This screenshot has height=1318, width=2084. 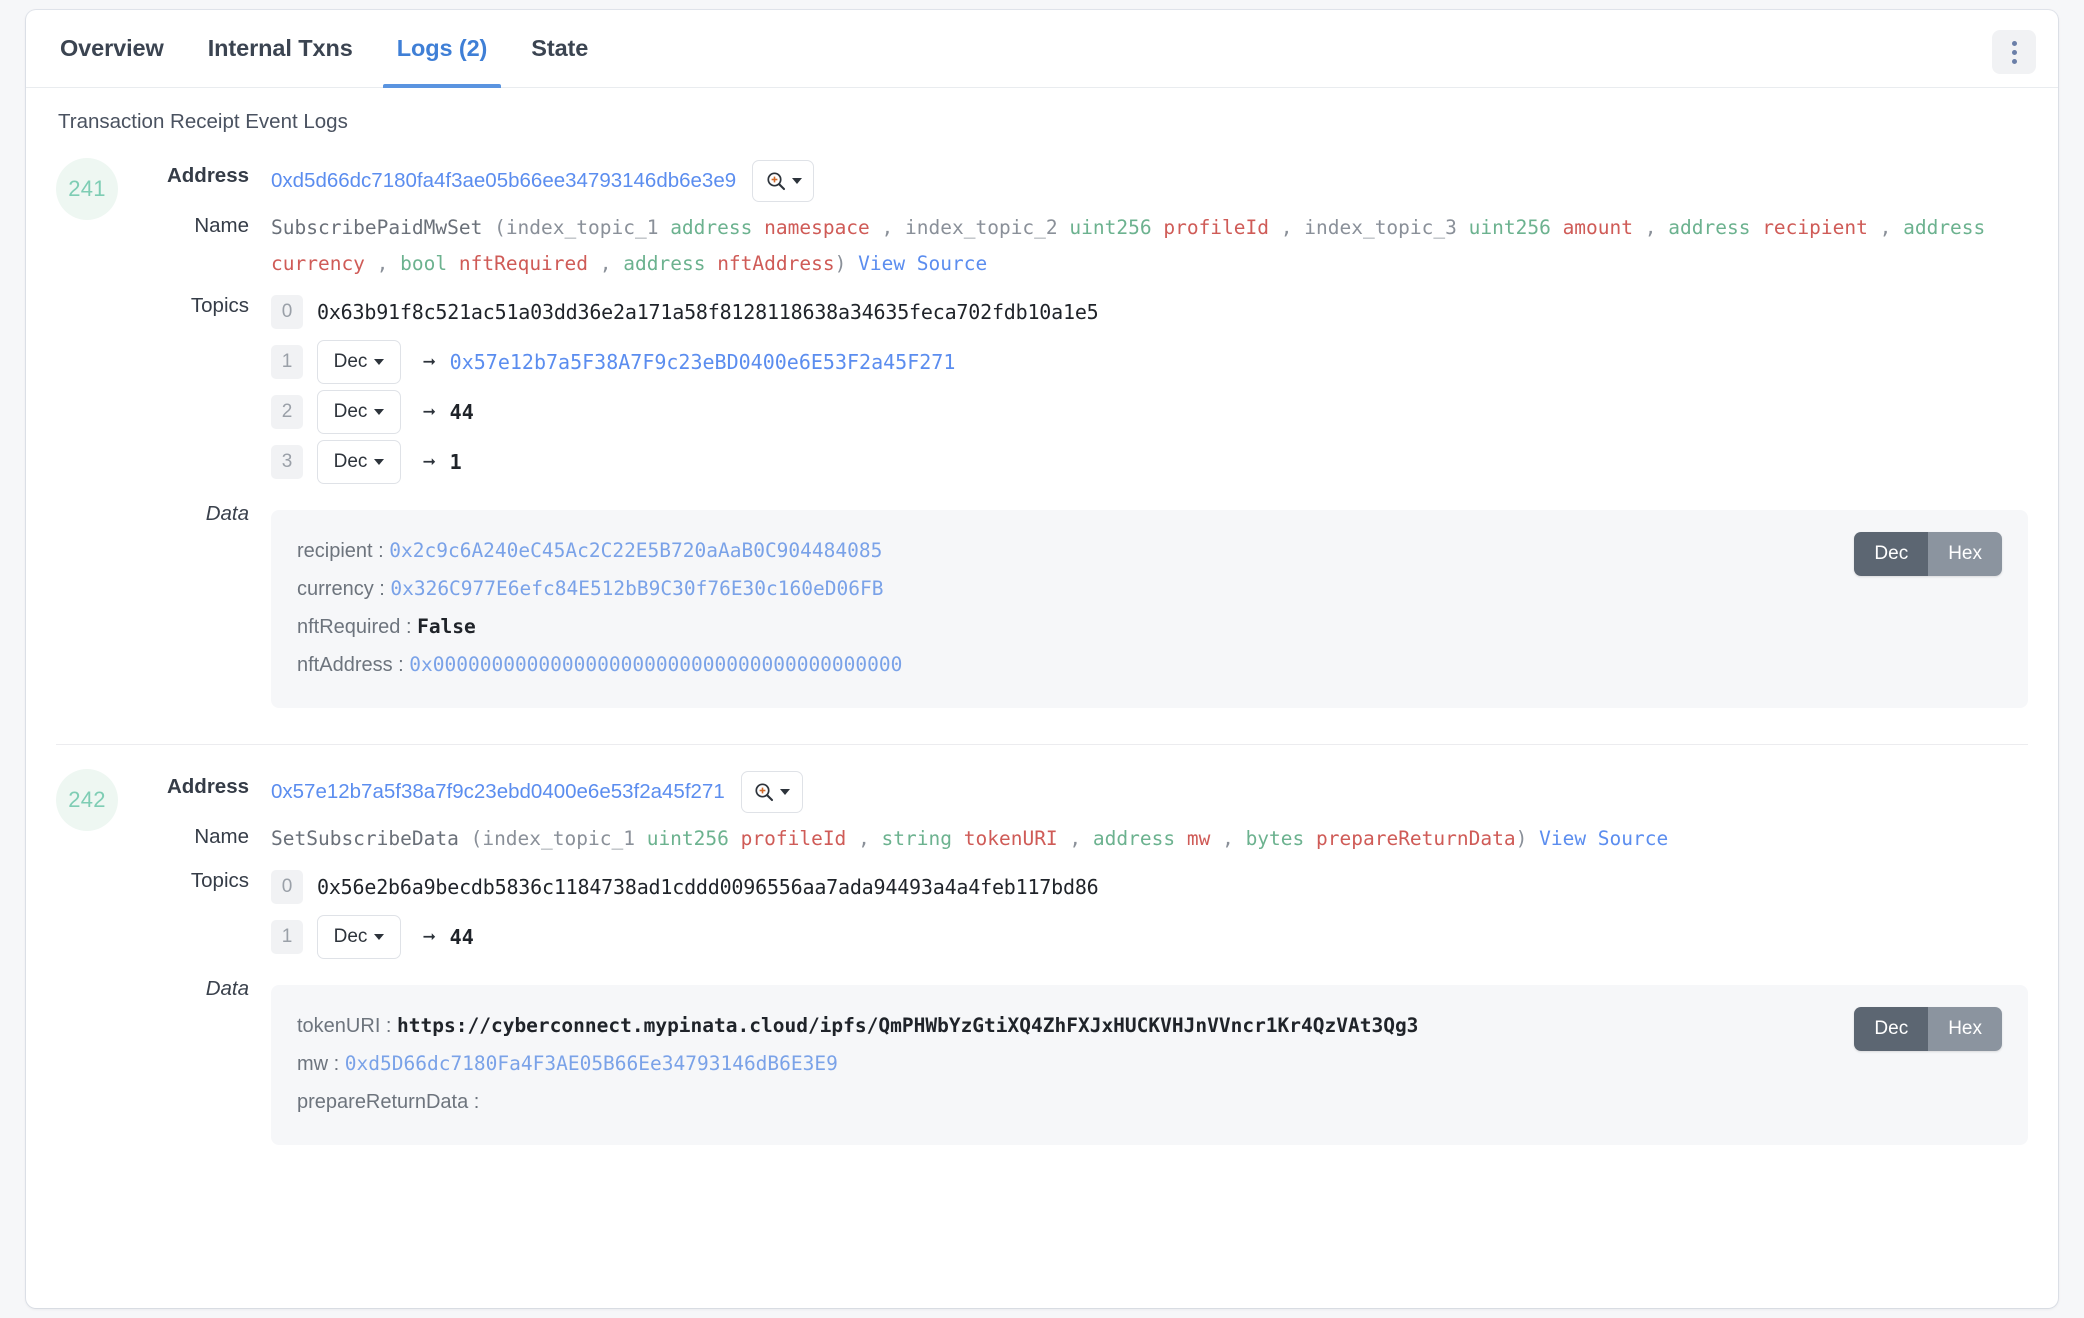 What do you see at coordinates (582, 227) in the screenshot?
I see `signature-token-idx: index_topic_1` at bounding box center [582, 227].